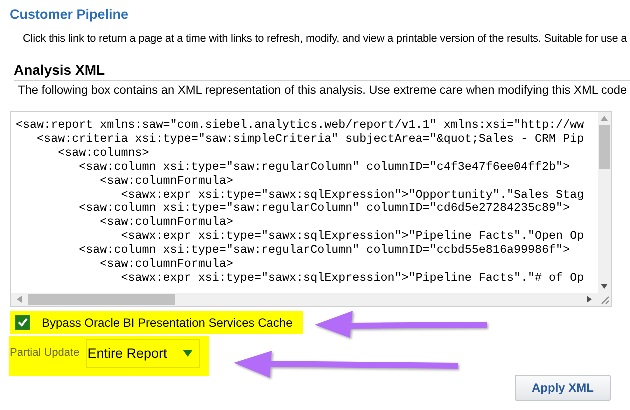 This screenshot has height=410, width=630. Describe the element at coordinates (22, 322) in the screenshot. I see `checkbox` at that location.